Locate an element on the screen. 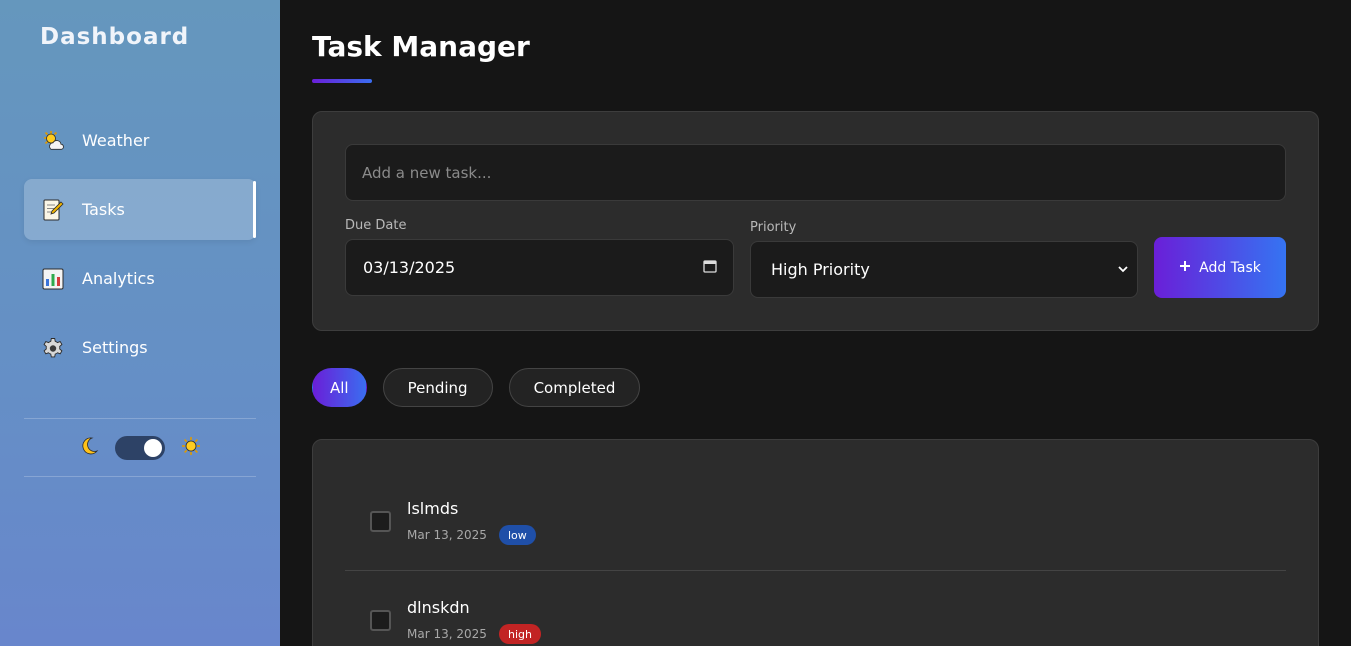 The height and width of the screenshot is (646, 1351). sidebar-item-label: Weather is located at coordinates (116, 140).